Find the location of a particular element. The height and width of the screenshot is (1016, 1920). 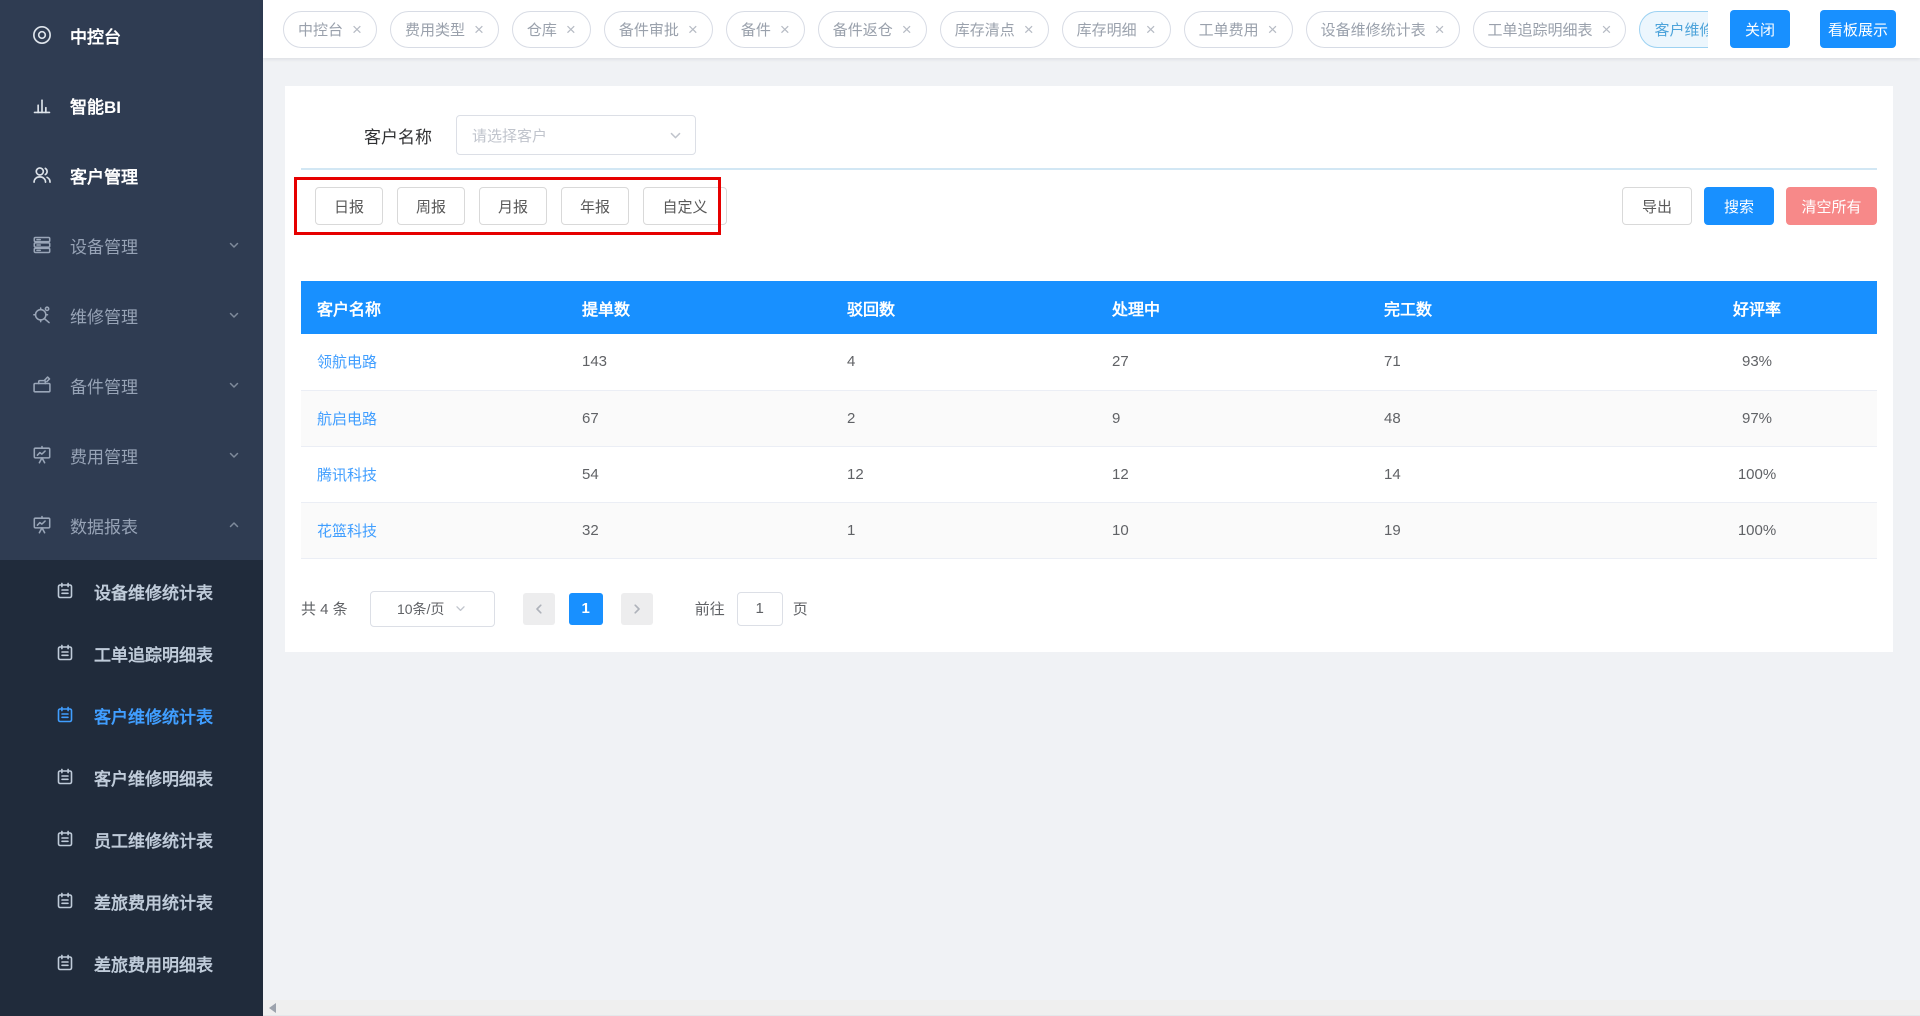

table-cell: 71 is located at coordinates (1502, 362).